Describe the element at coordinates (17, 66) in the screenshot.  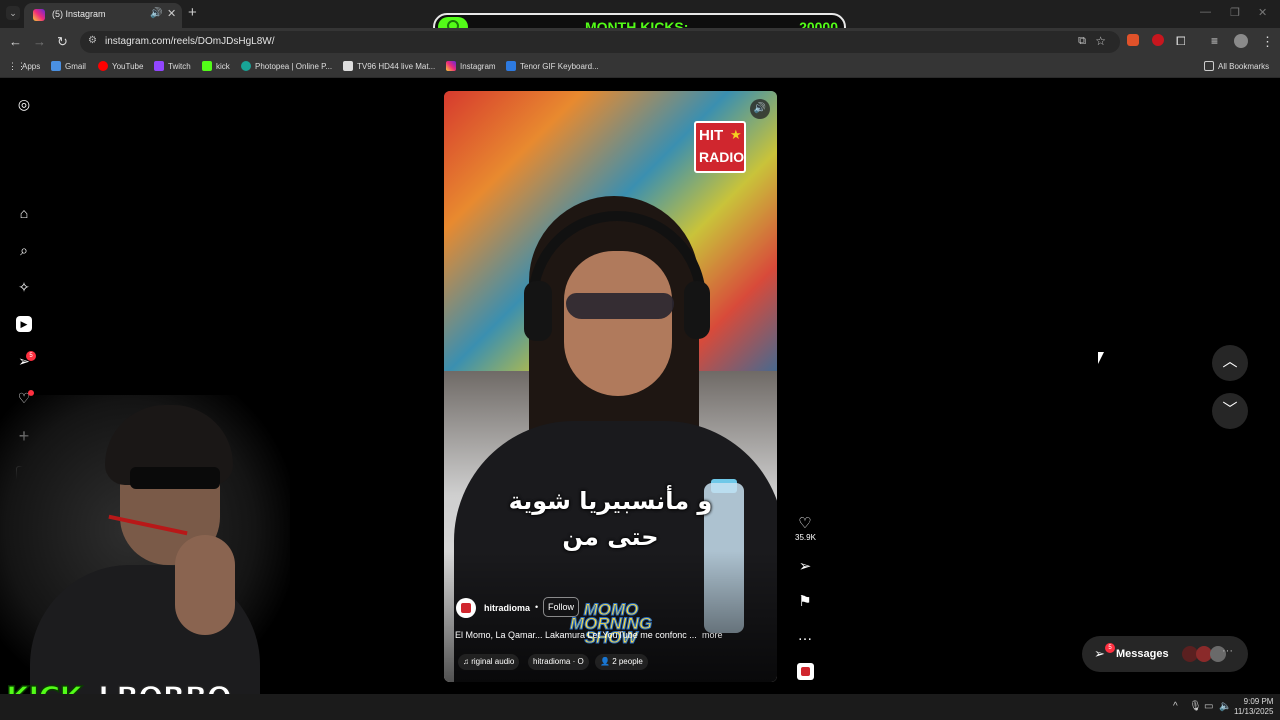
I see `apps-grid-icon: ⋮⋮` at that location.